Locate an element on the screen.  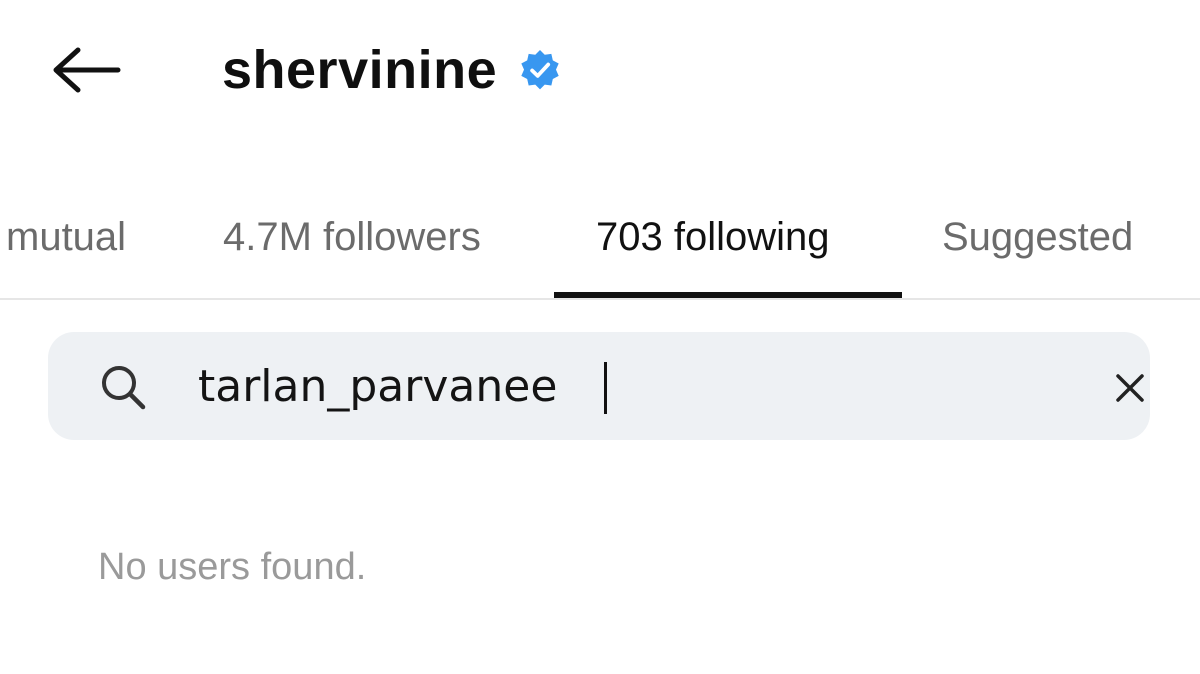
search-icon is located at coordinates (123, 387).